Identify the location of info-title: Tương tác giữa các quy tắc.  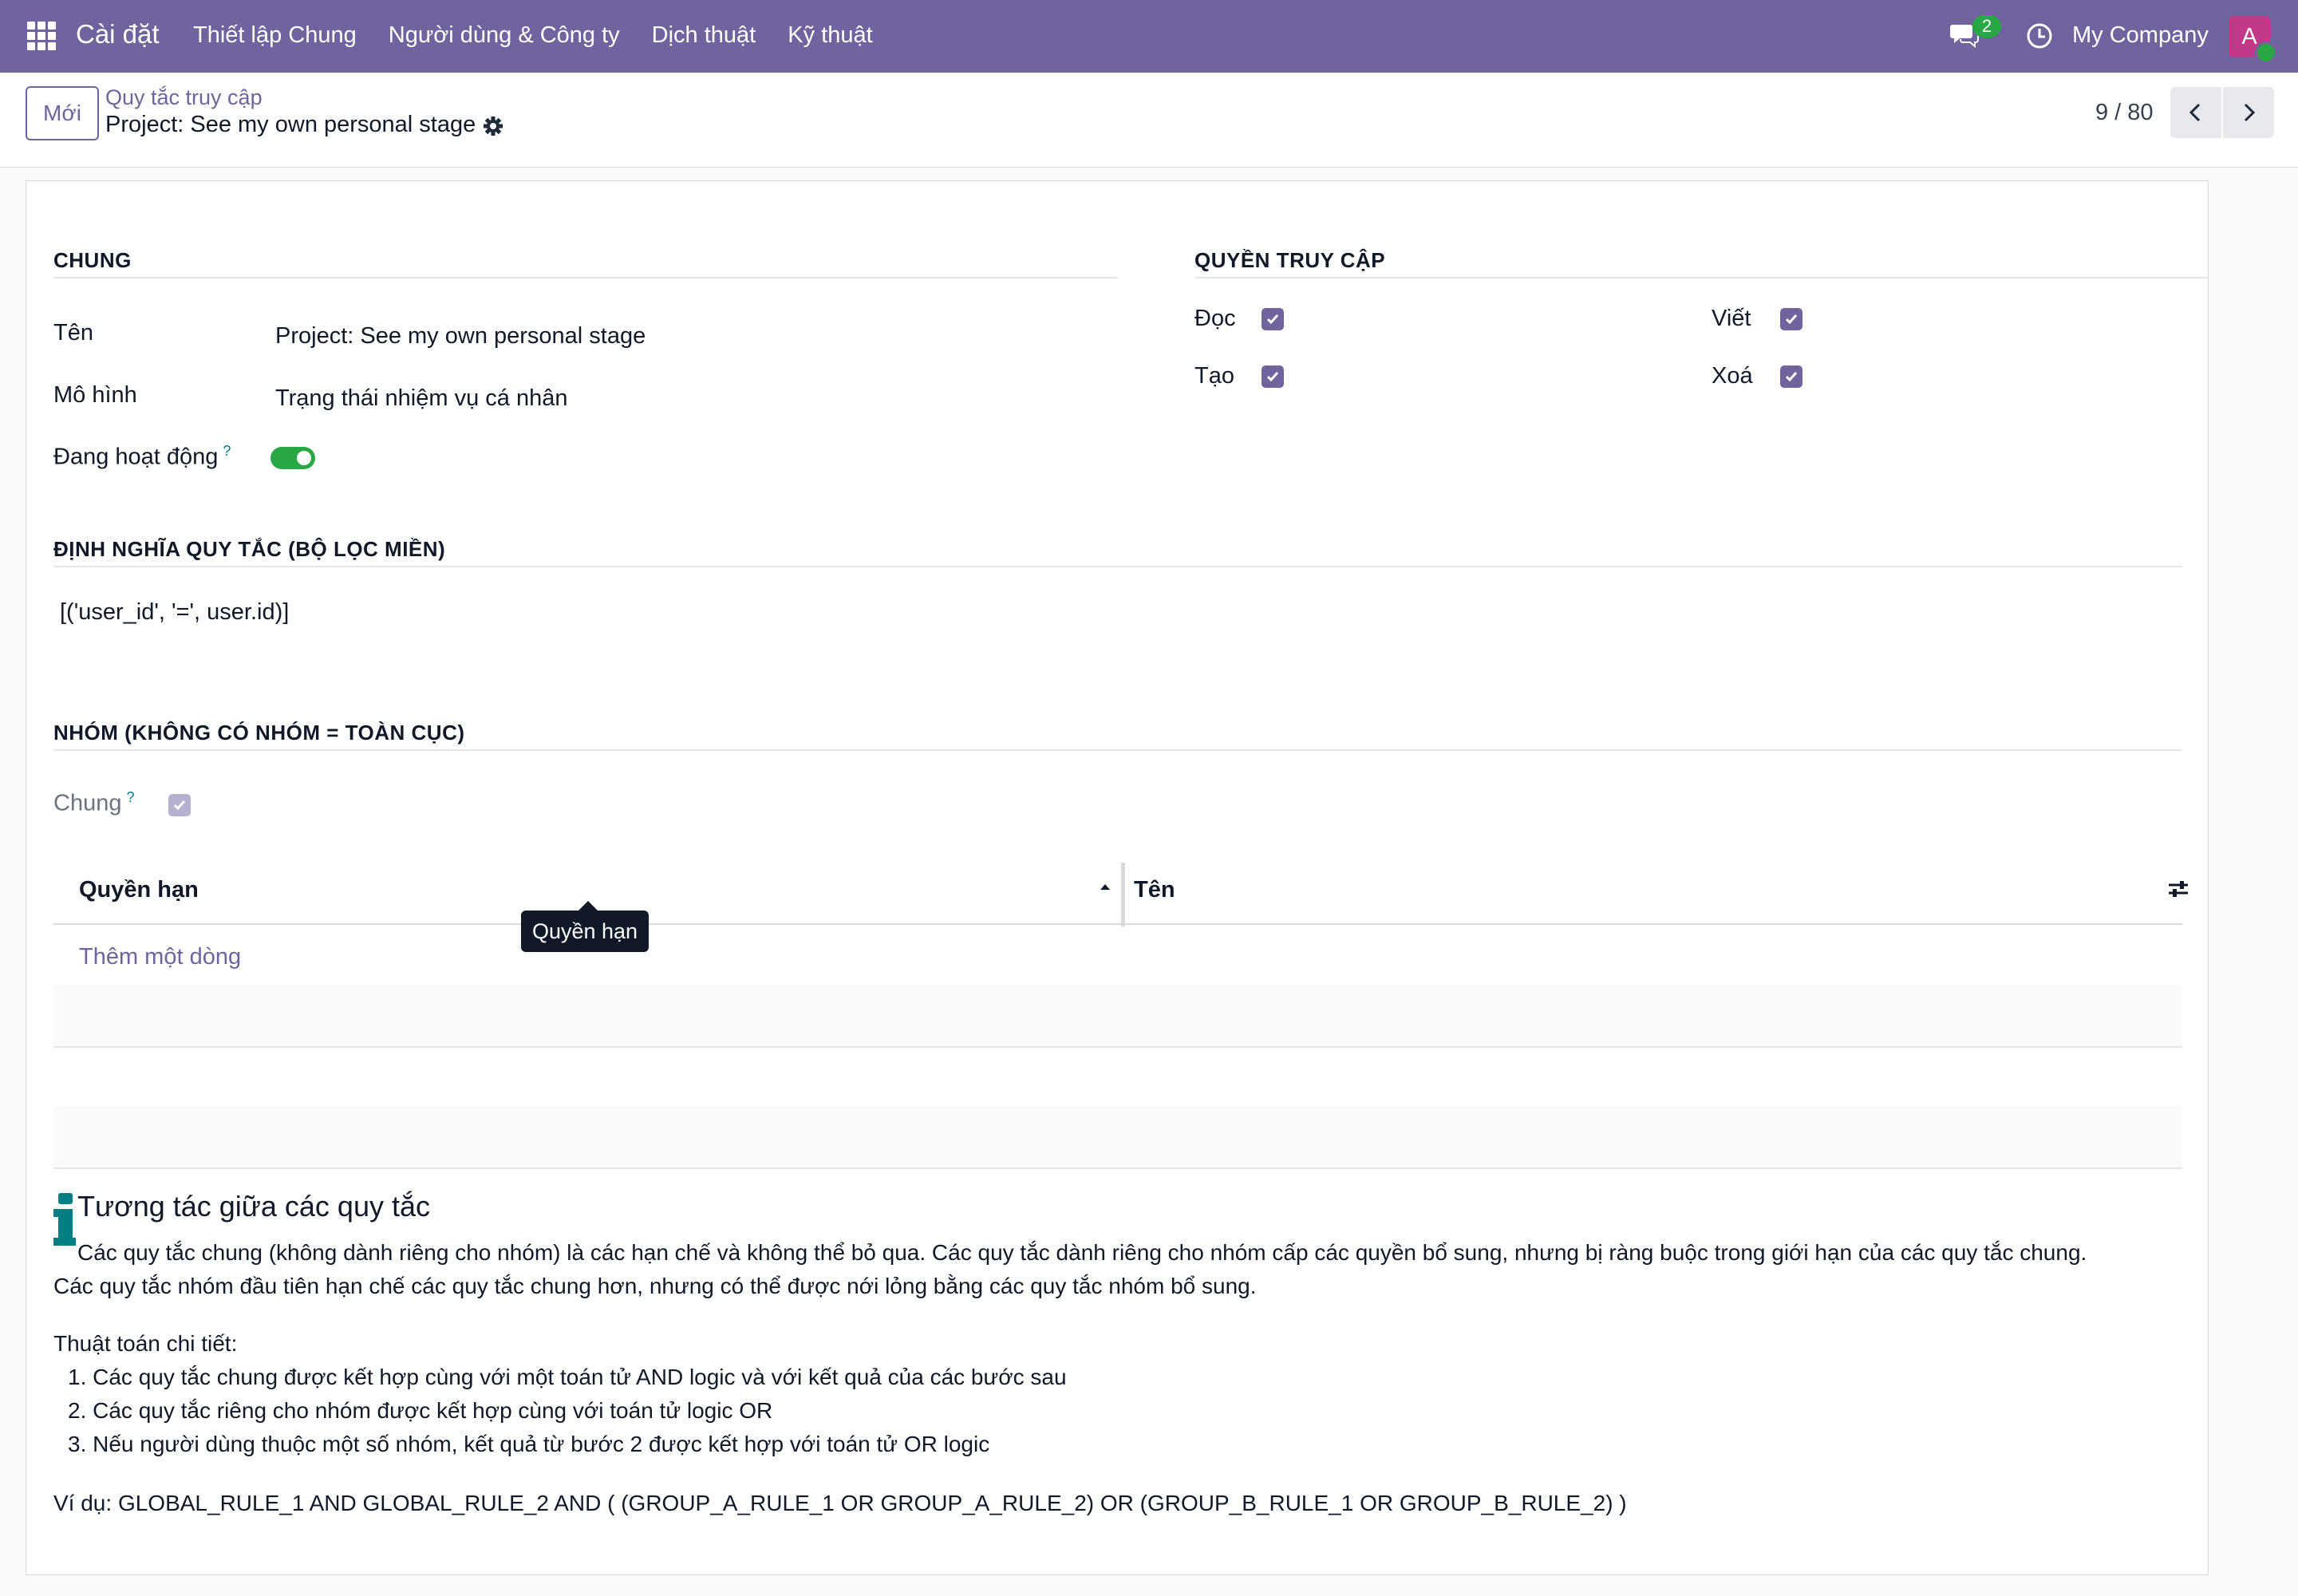
(254, 1206).